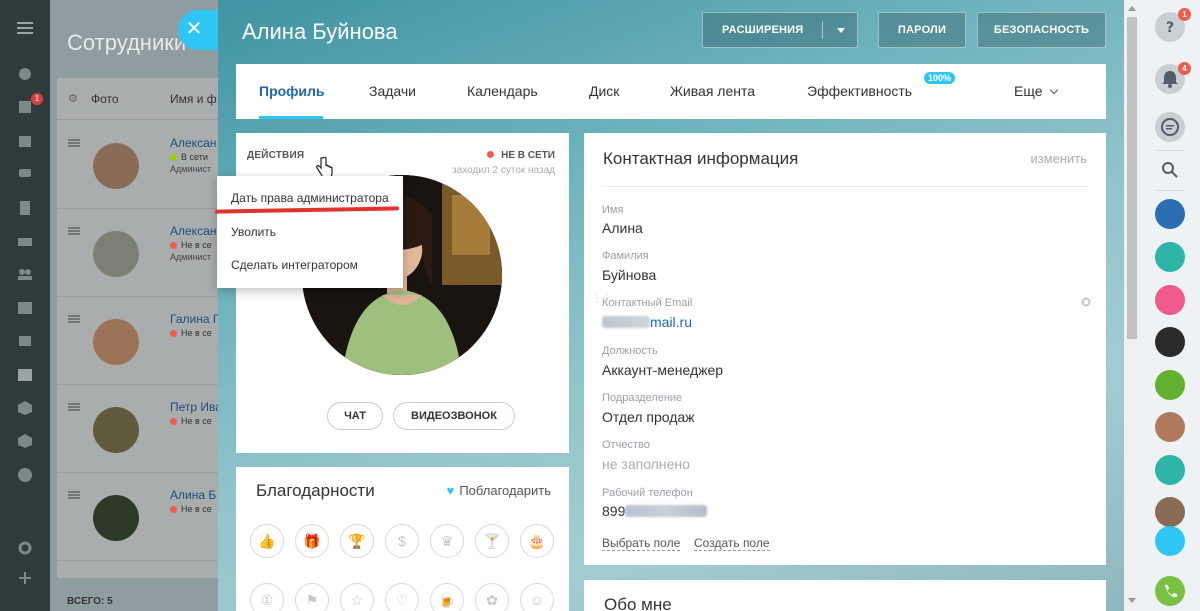  I want to click on cake-icon: 🎂, so click(537, 541).